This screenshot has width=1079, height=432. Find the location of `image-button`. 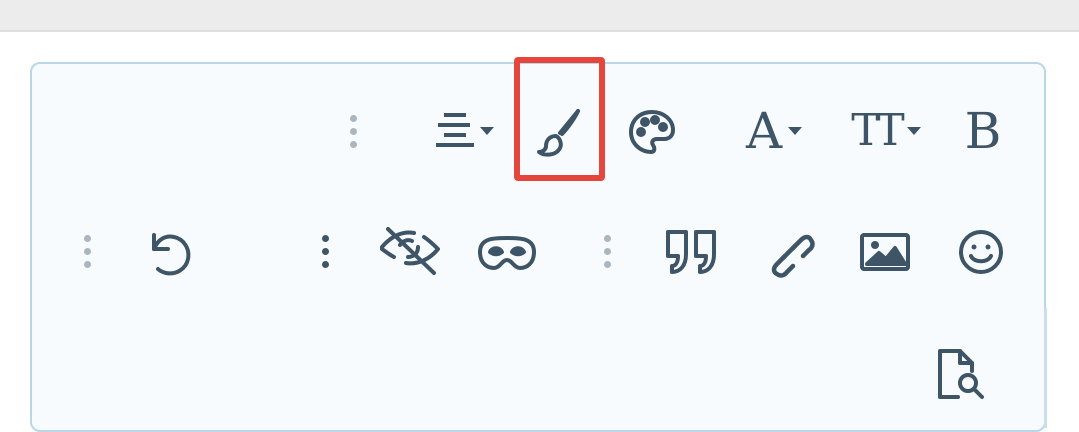

image-button is located at coordinates (885, 252).